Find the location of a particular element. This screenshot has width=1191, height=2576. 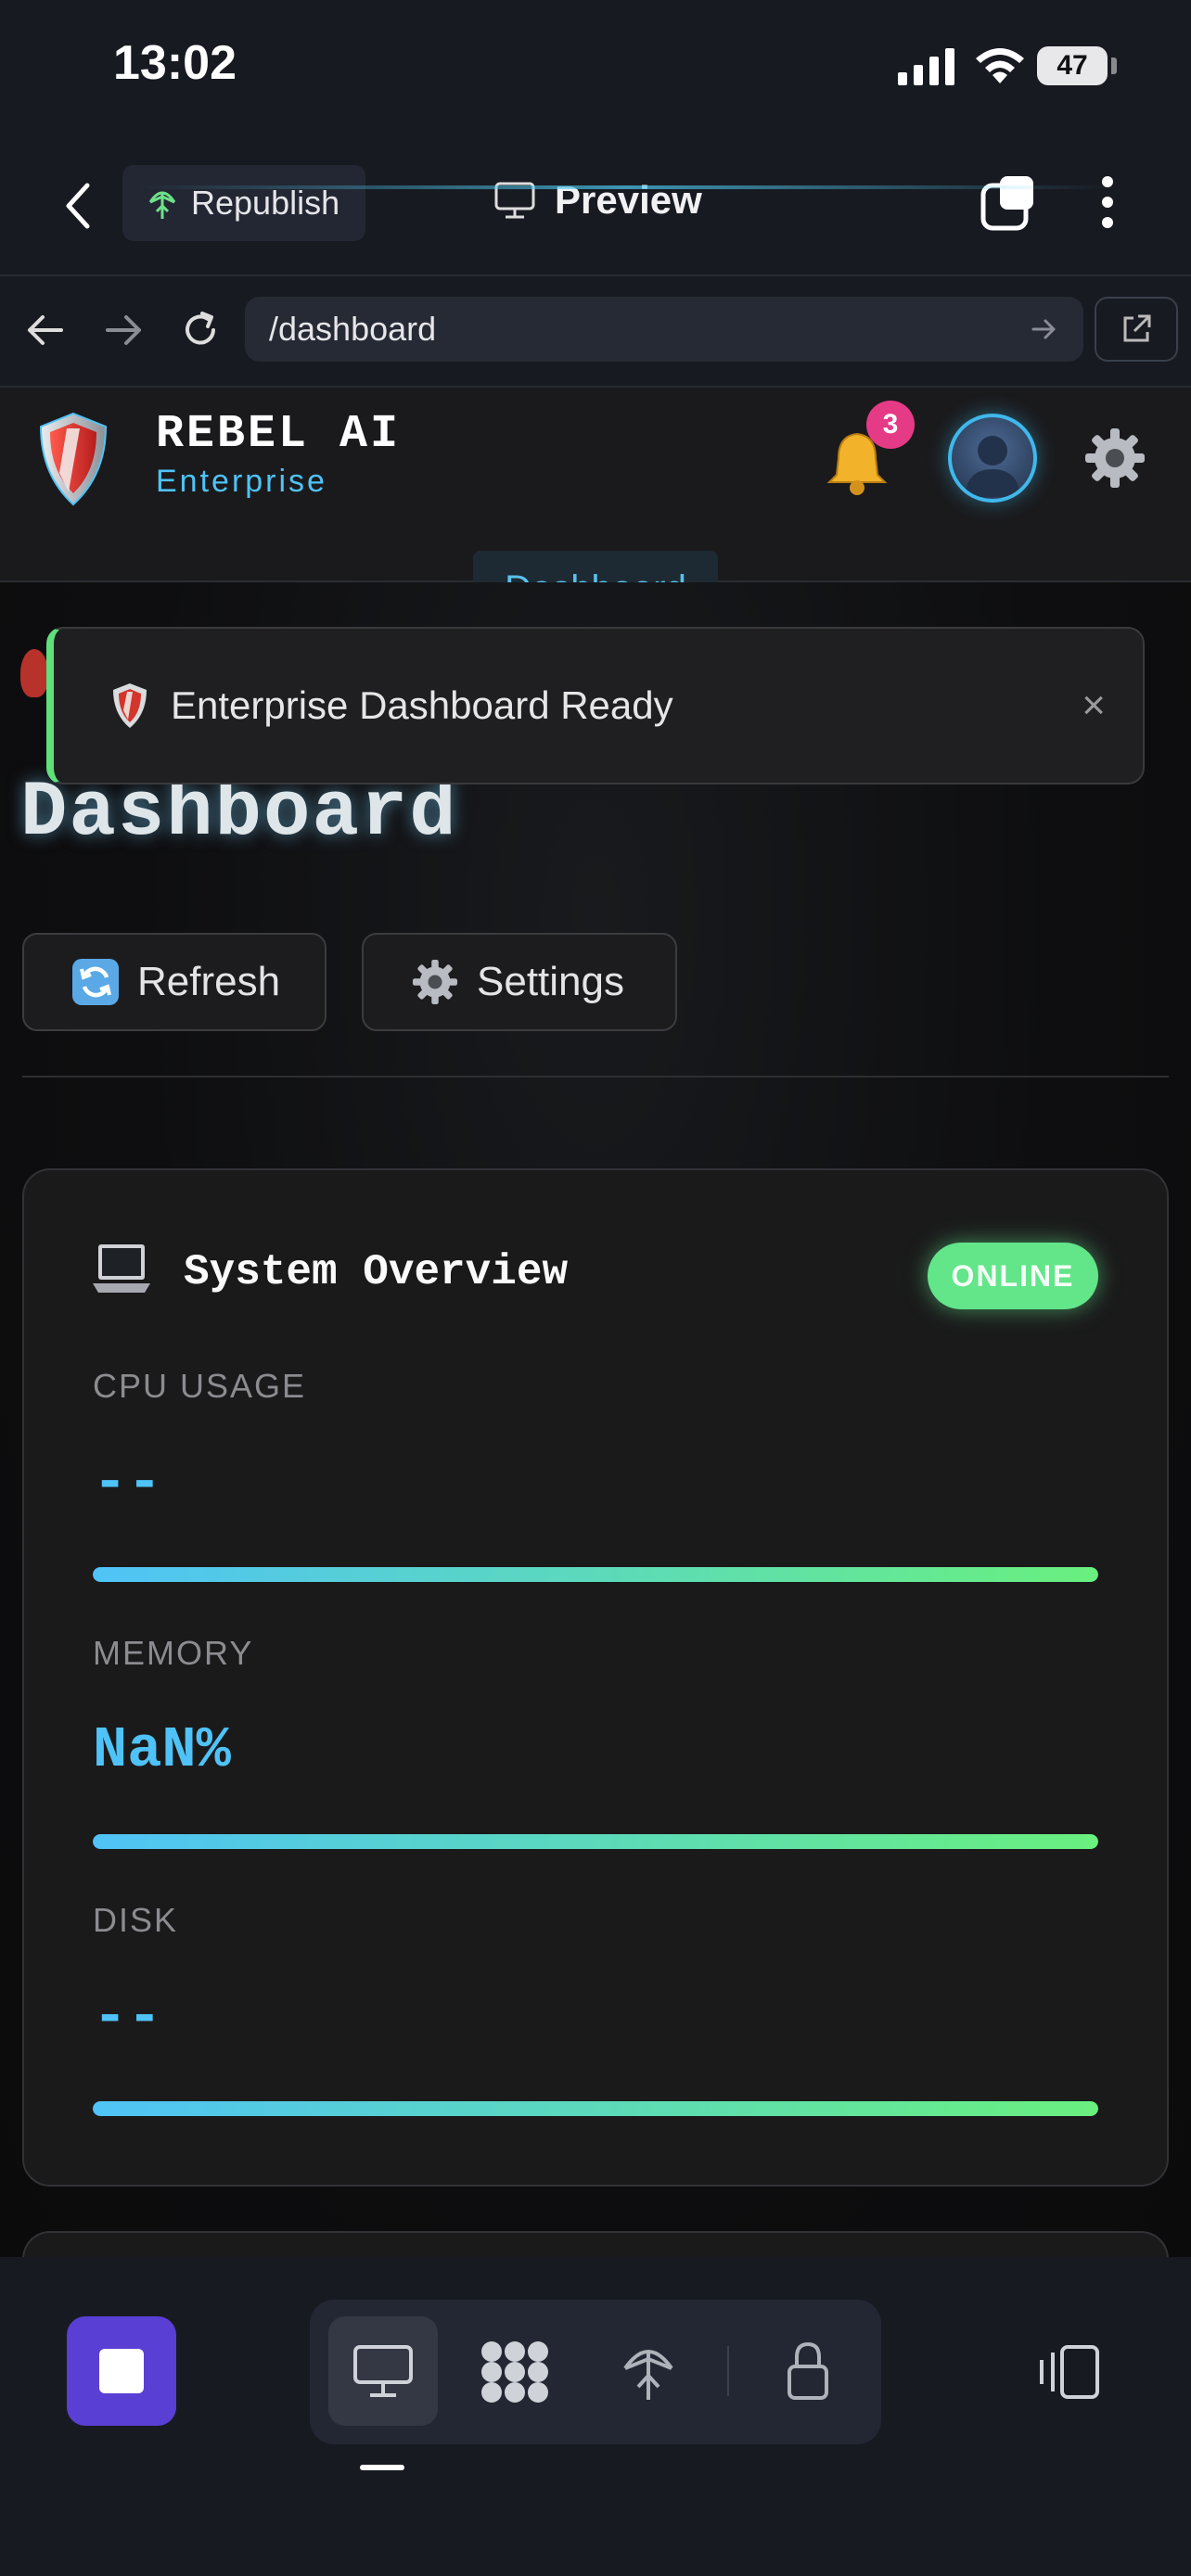

go-arrow-icon is located at coordinates (1044, 329).